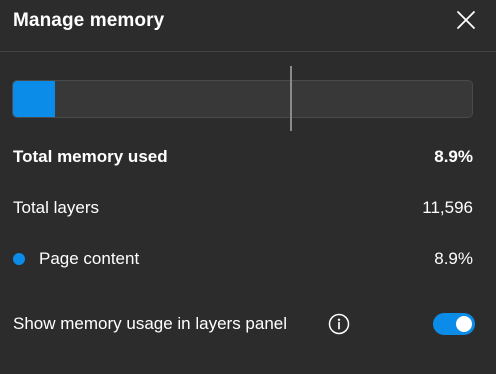  Describe the element at coordinates (453, 258) in the screenshot. I see `page-content-value: 8.9%` at that location.